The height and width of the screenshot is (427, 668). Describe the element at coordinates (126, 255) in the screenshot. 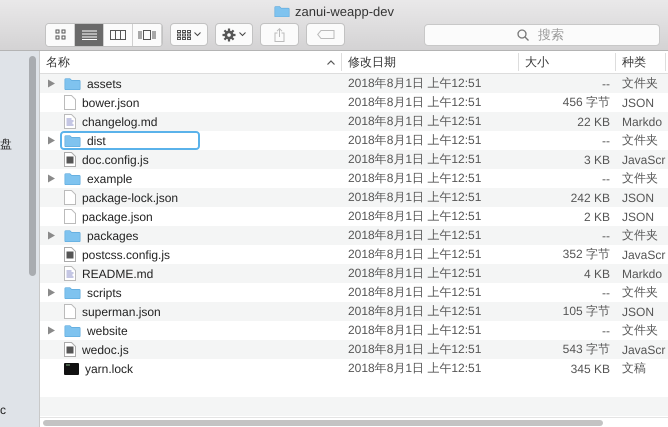

I see `file-name: postcss.config.js` at that location.